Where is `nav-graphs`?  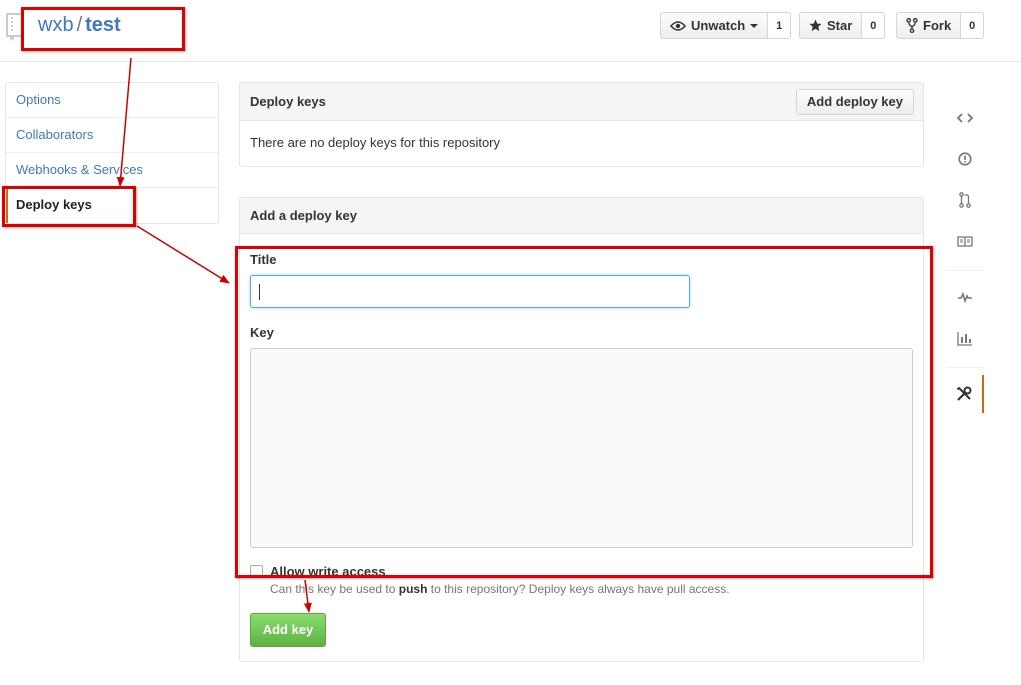
nav-graphs is located at coordinates (965, 338).